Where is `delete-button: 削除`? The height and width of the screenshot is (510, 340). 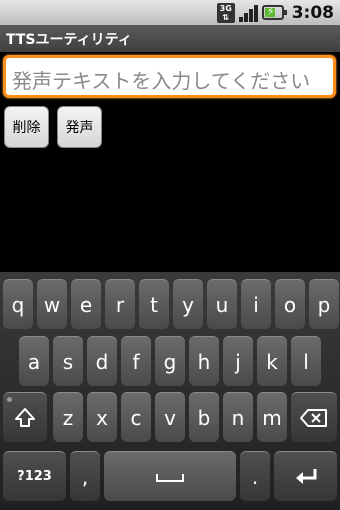
delete-button: 削除 is located at coordinates (26, 127).